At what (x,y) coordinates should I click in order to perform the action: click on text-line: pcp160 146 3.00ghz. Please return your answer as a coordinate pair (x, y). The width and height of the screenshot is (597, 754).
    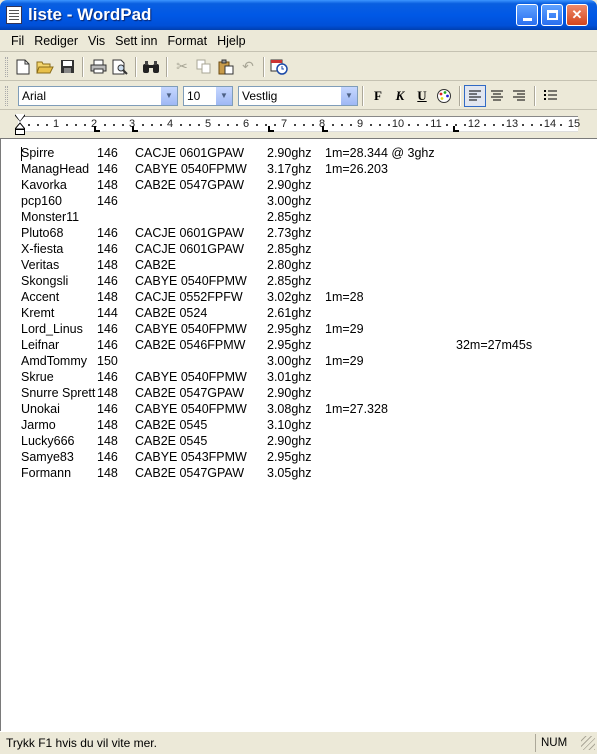
    Looking at the image, I should click on (301, 201).